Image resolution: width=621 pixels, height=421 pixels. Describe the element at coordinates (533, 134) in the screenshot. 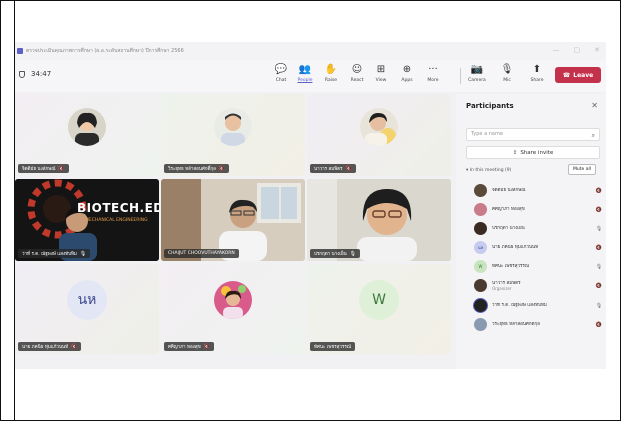

I see `search-participants-input: Type a name ⌕` at that location.